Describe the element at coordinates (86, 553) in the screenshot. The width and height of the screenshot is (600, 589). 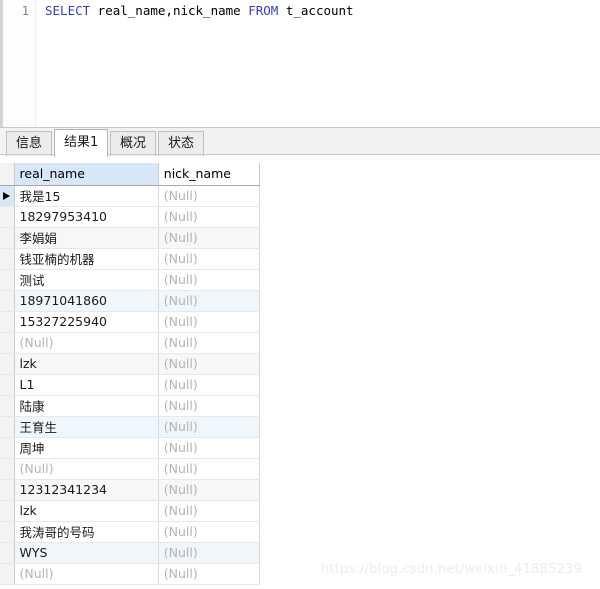
I see `cell-real-name: WYS` at that location.